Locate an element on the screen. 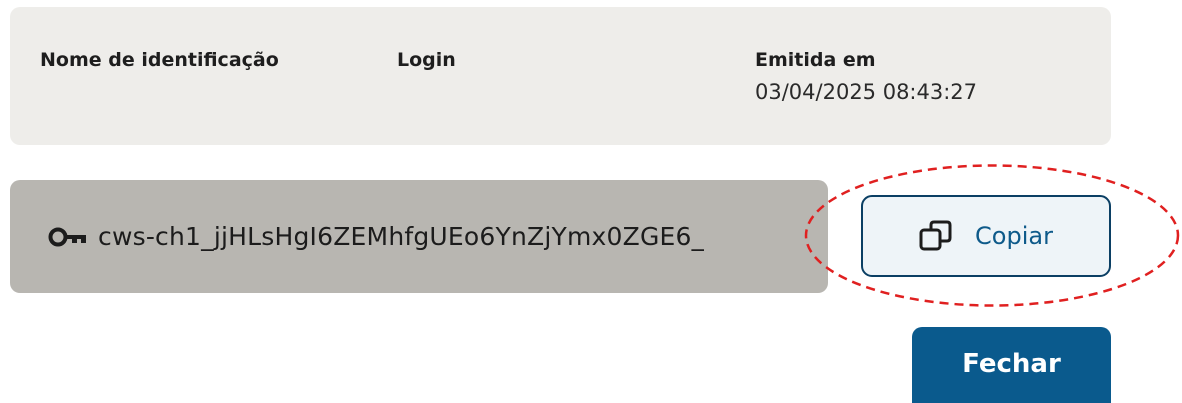 The height and width of the screenshot is (403, 1182). copy-label: Copiar is located at coordinates (1014, 236).